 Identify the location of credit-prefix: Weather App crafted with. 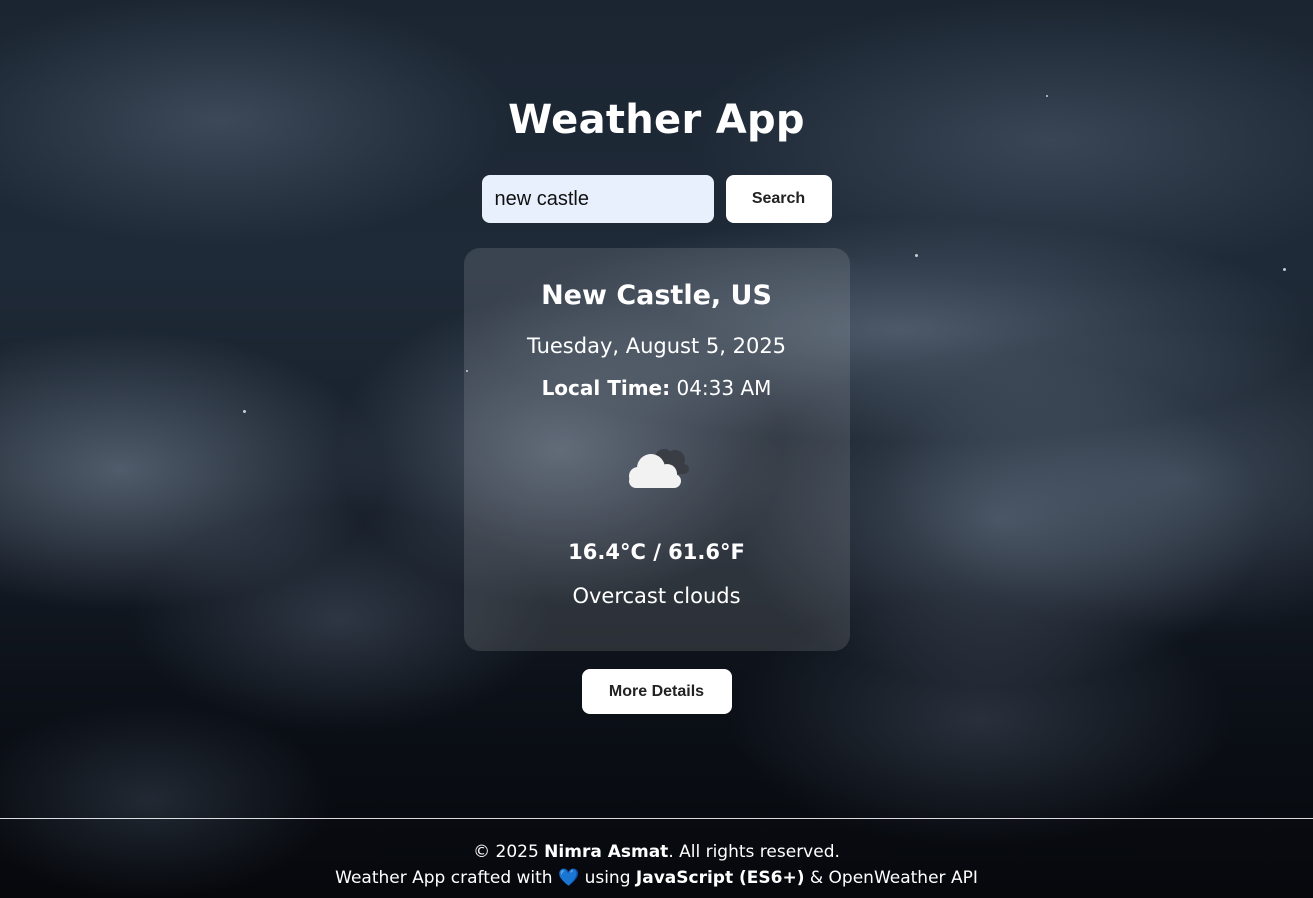
(444, 878).